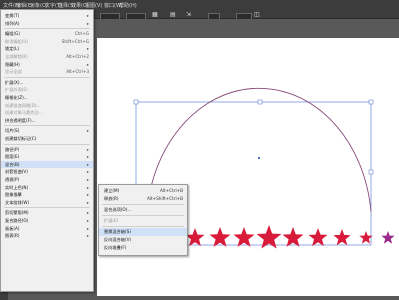  Describe the element at coordinates (47, 41) in the screenshot. I see `menu-item: 取消编组(U) Shift+Ctrl+G` at that location.